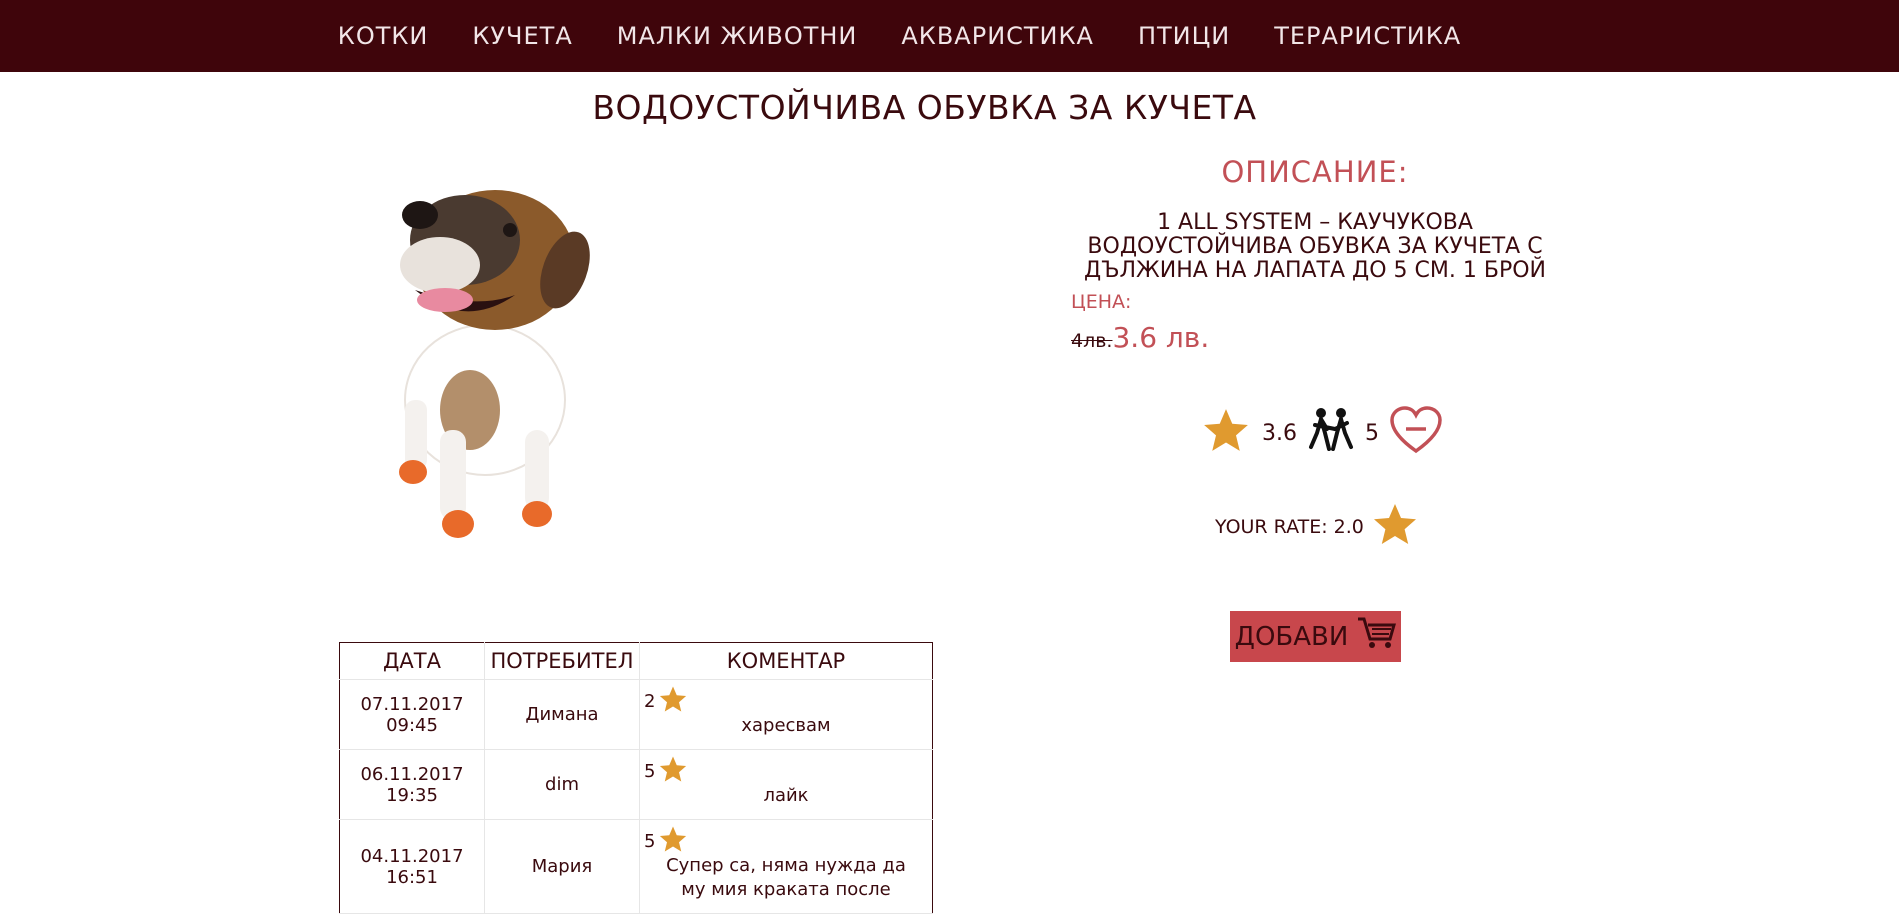  Describe the element at coordinates (412, 714) in the screenshot. I see `comment-date: 07.11.2017 09:45` at that location.